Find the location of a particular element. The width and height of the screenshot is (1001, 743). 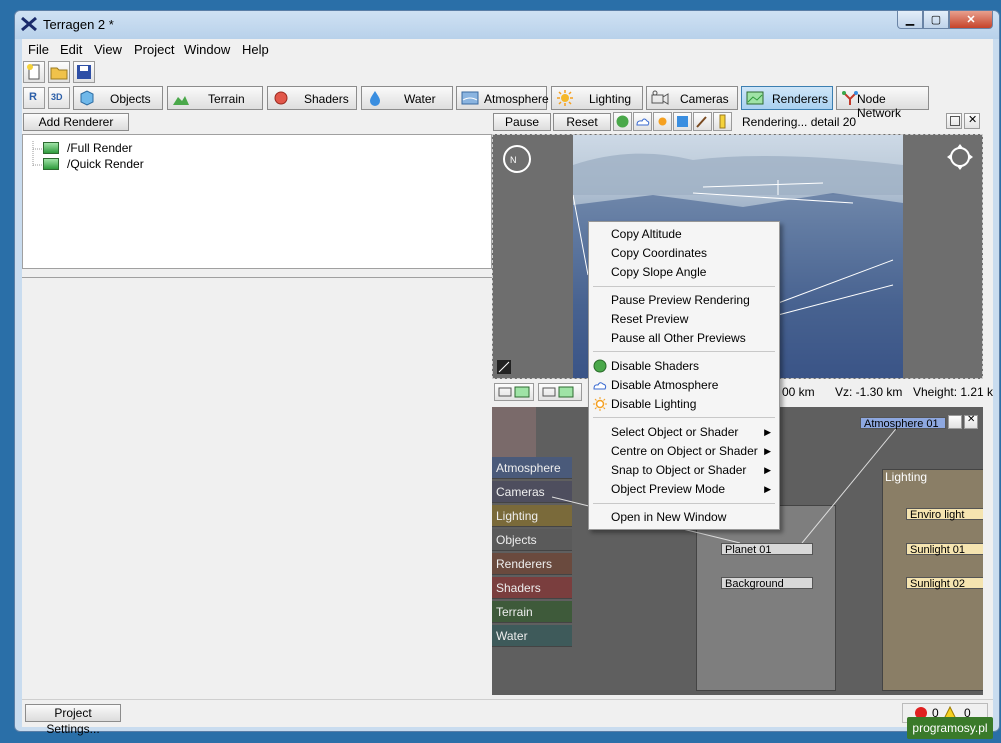

tab-cameras-label: Cameras is located at coordinates (704, 99).